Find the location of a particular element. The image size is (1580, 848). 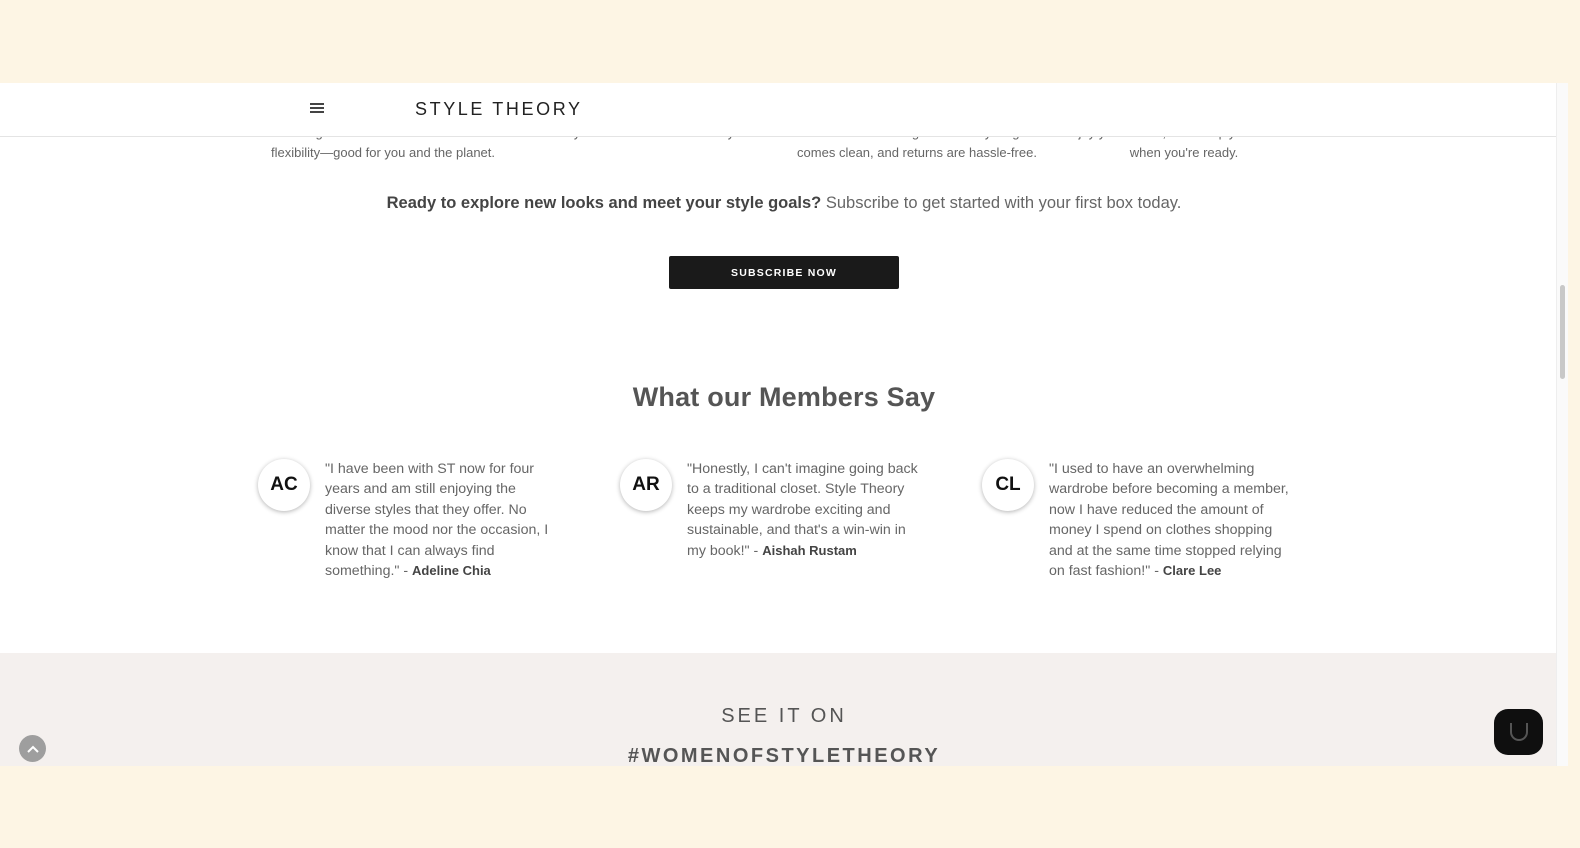

chat-button is located at coordinates (1518, 732).